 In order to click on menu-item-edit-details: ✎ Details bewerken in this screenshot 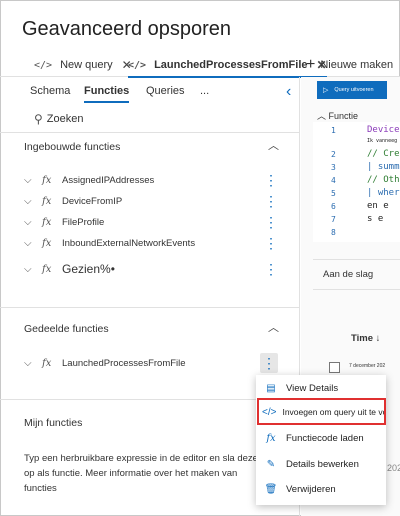, I will do `click(323, 464)`.